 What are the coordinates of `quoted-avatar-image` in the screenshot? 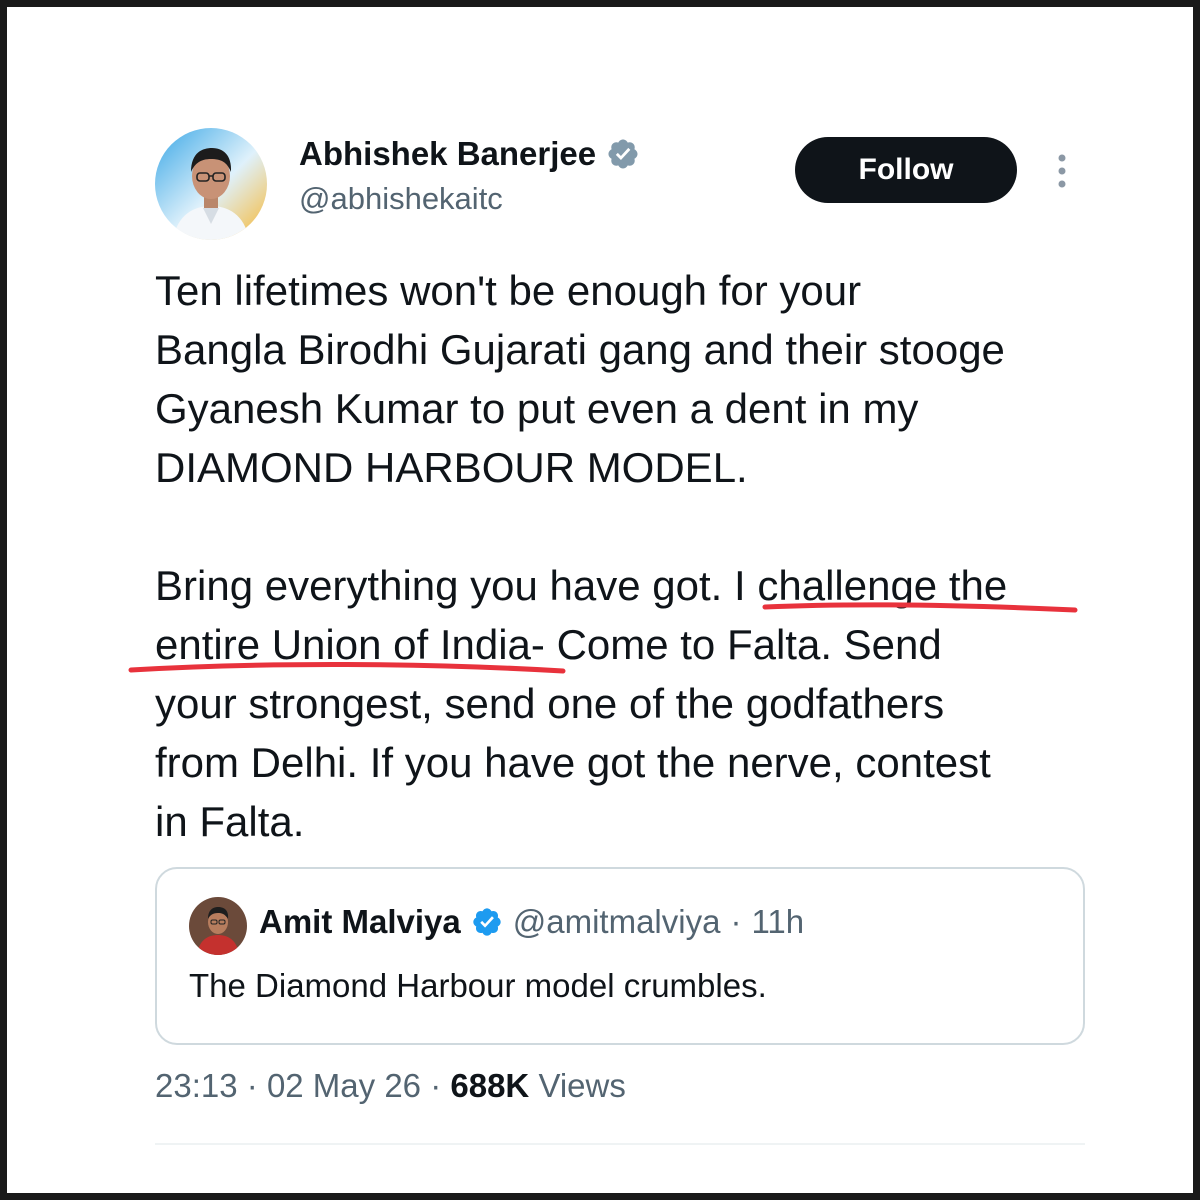 It's located at (218, 926).